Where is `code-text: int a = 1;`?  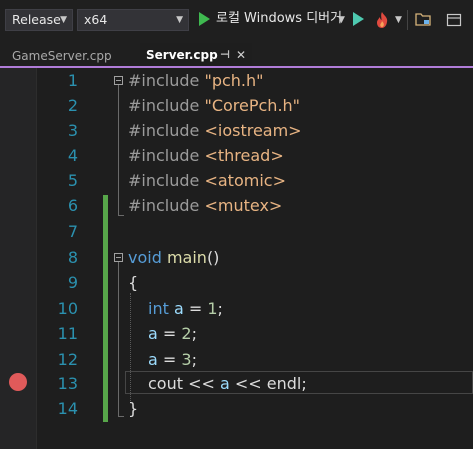
code-text: int a = 1; is located at coordinates (185, 308).